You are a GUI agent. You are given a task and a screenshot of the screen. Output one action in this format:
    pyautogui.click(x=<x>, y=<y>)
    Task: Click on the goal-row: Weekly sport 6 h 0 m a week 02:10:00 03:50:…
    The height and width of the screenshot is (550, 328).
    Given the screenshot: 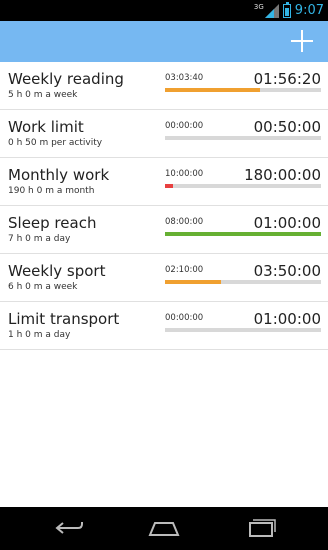 What is the action you would take?
    pyautogui.click(x=164, y=278)
    